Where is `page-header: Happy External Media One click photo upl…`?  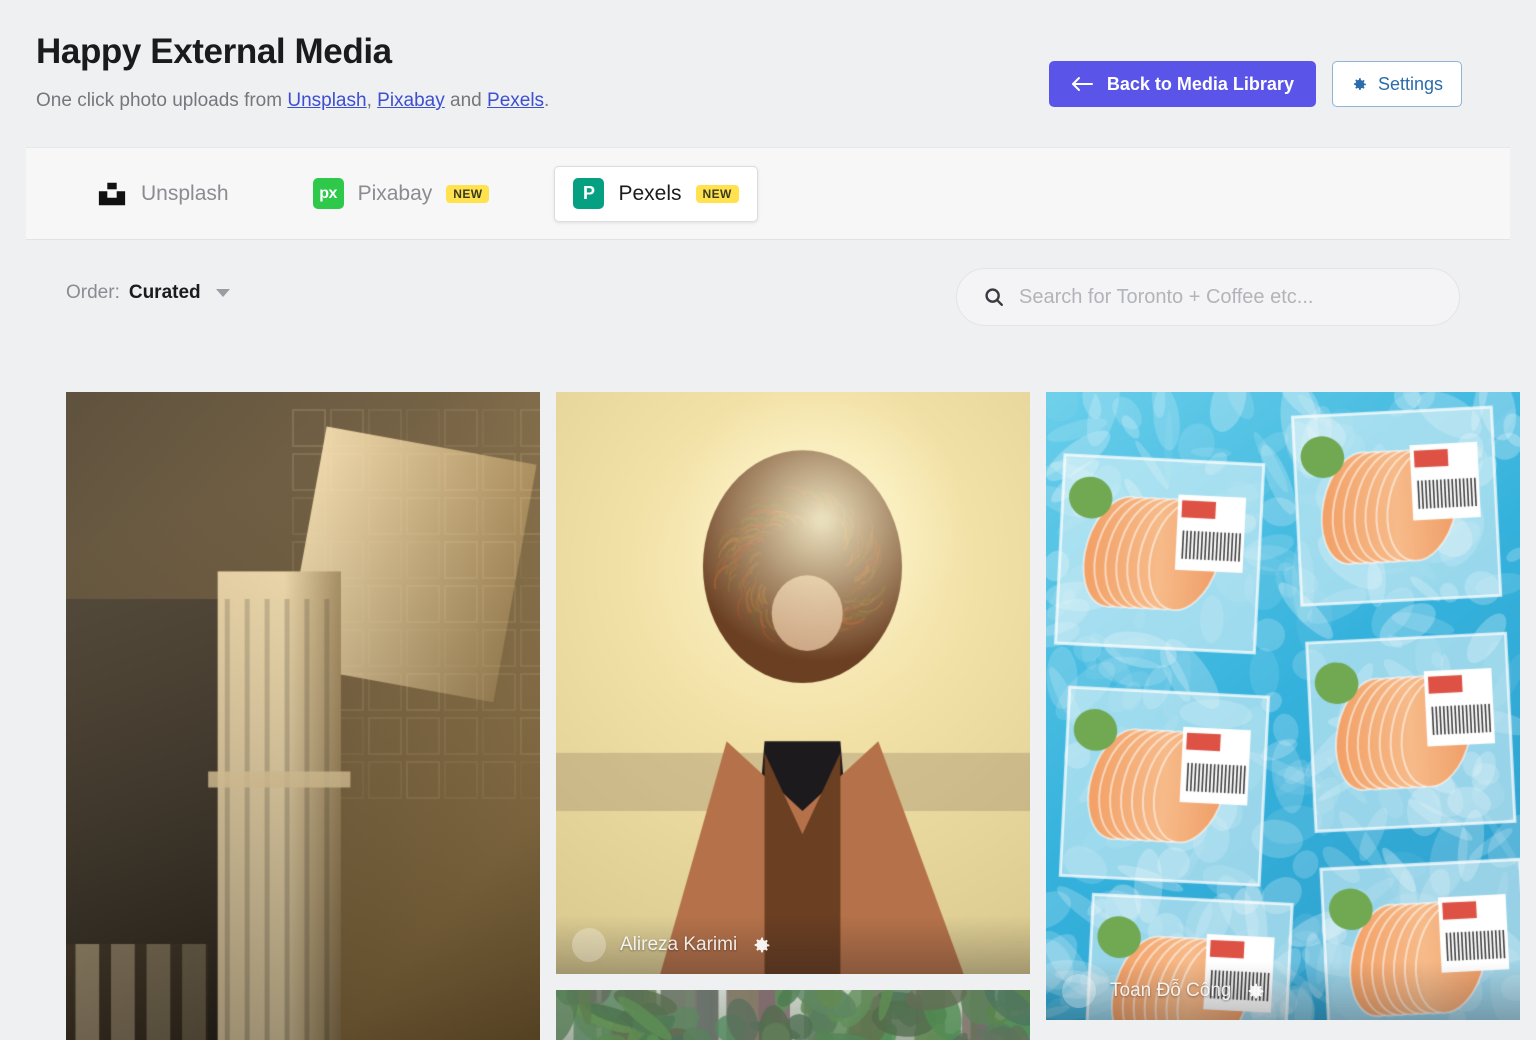 page-header: Happy External Media One click photo upl… is located at coordinates (768, 73).